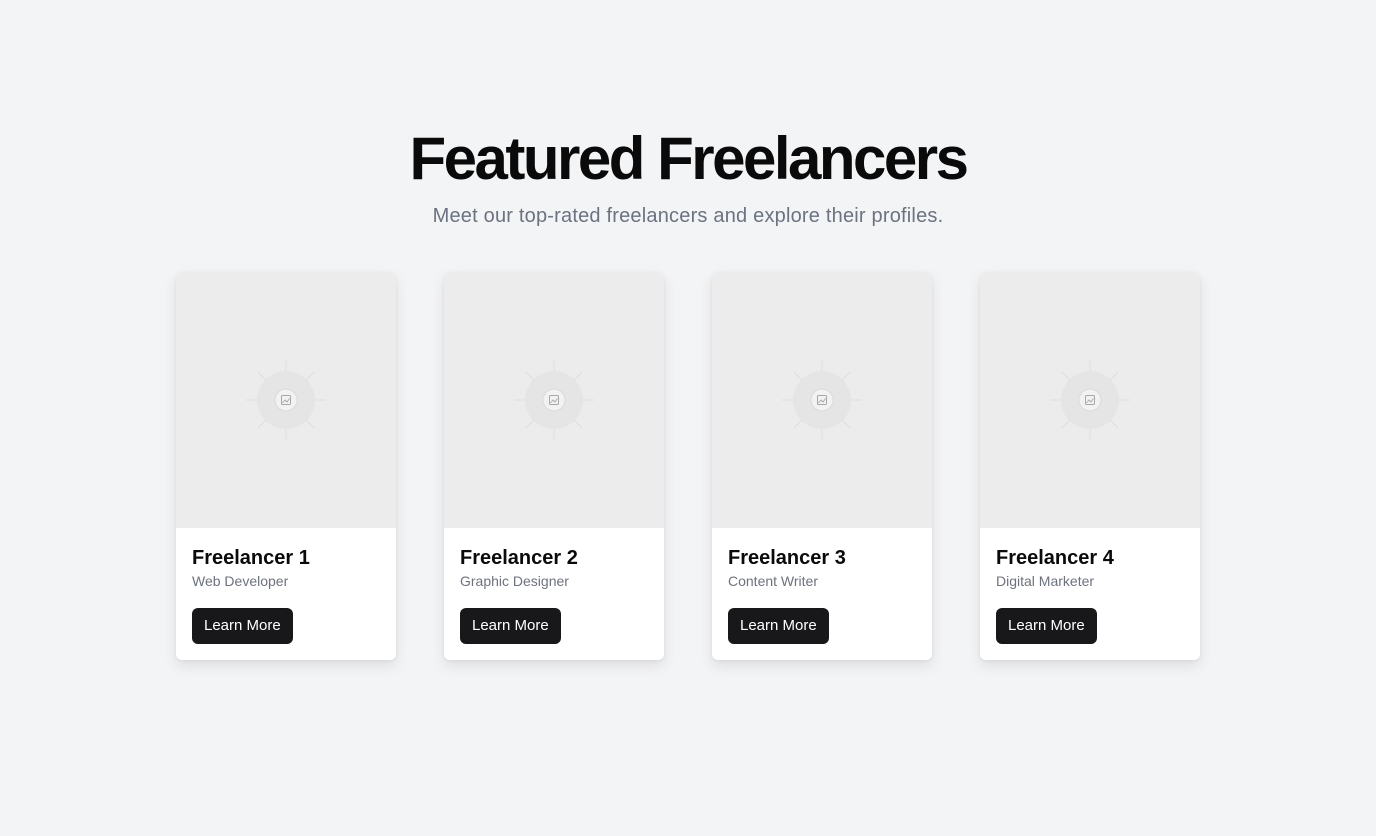 This screenshot has height=836, width=1376. I want to click on freelancer-name: Freelancer 1, so click(251, 558).